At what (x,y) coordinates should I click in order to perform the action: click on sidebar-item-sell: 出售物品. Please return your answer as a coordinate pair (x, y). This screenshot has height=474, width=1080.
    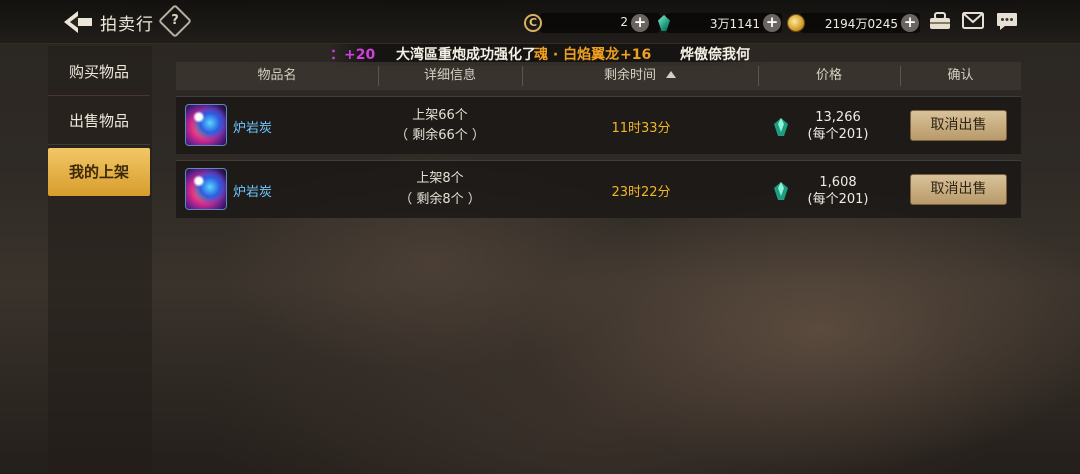
    Looking at the image, I should click on (99, 121).